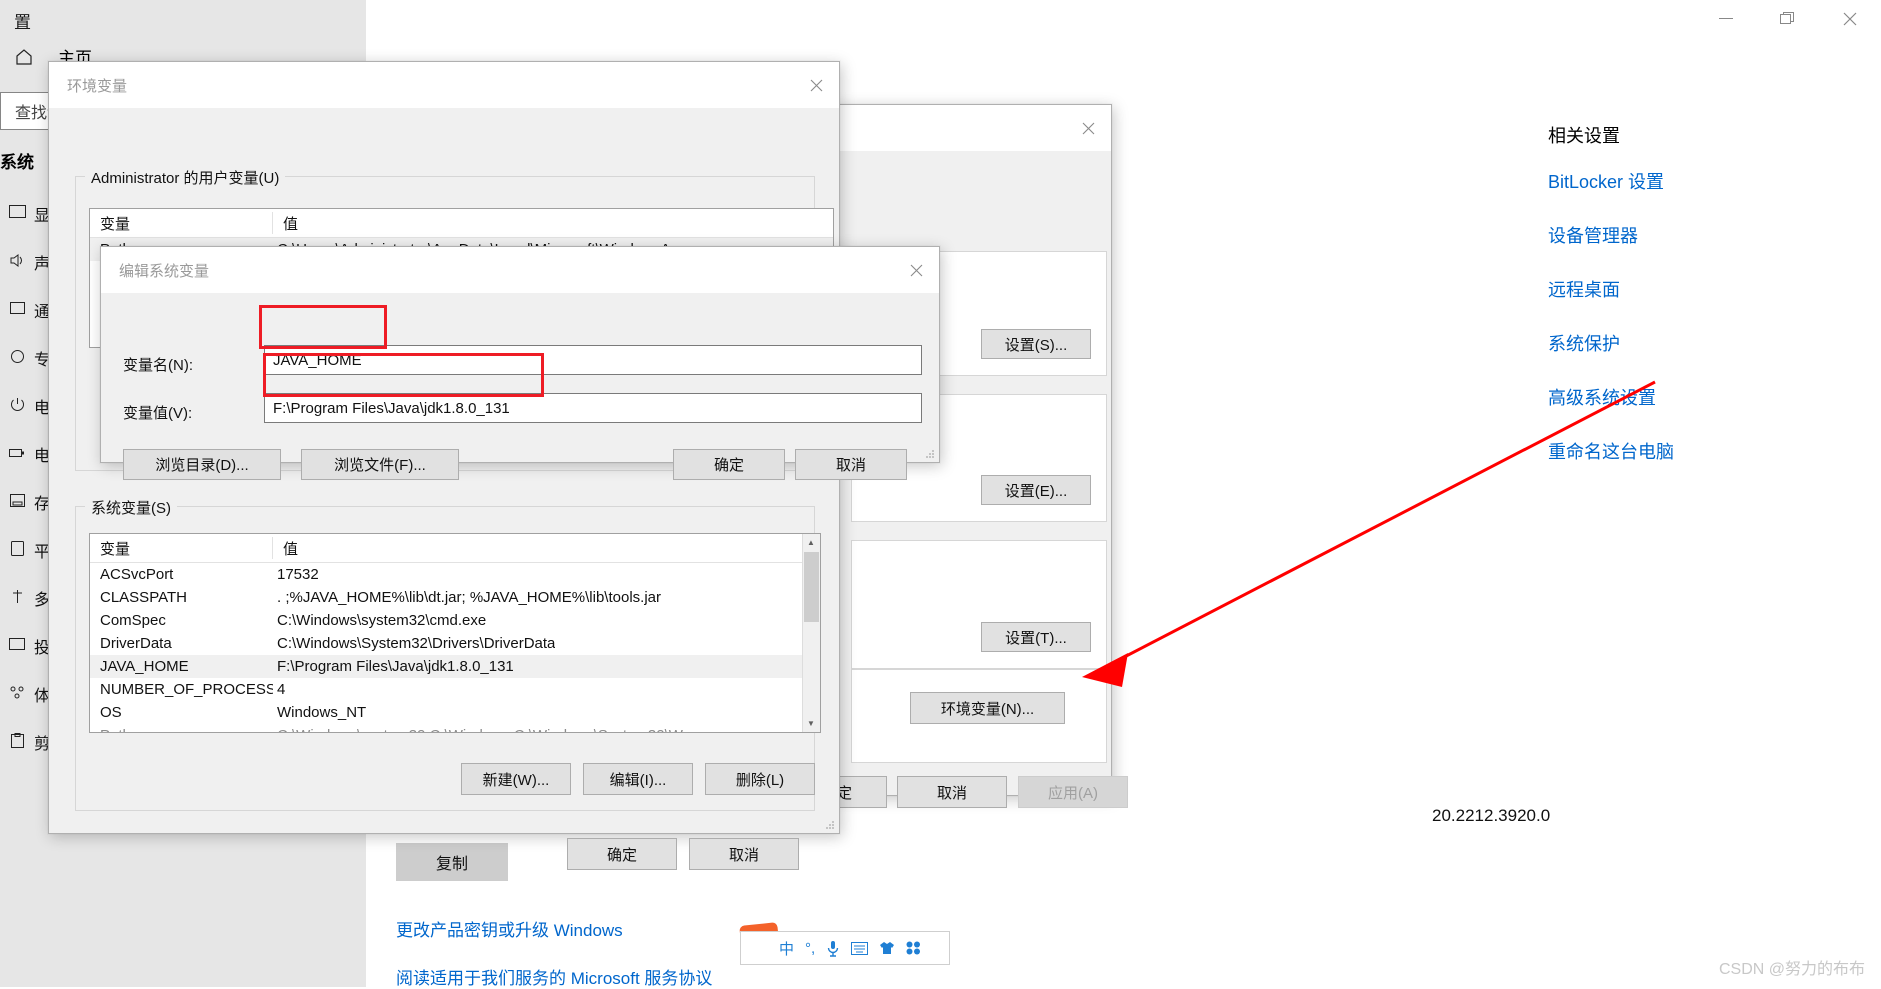 The width and height of the screenshot is (1881, 989). Describe the element at coordinates (851, 464) in the screenshot. I see `edit-dialog-cancel-button: 取消` at that location.